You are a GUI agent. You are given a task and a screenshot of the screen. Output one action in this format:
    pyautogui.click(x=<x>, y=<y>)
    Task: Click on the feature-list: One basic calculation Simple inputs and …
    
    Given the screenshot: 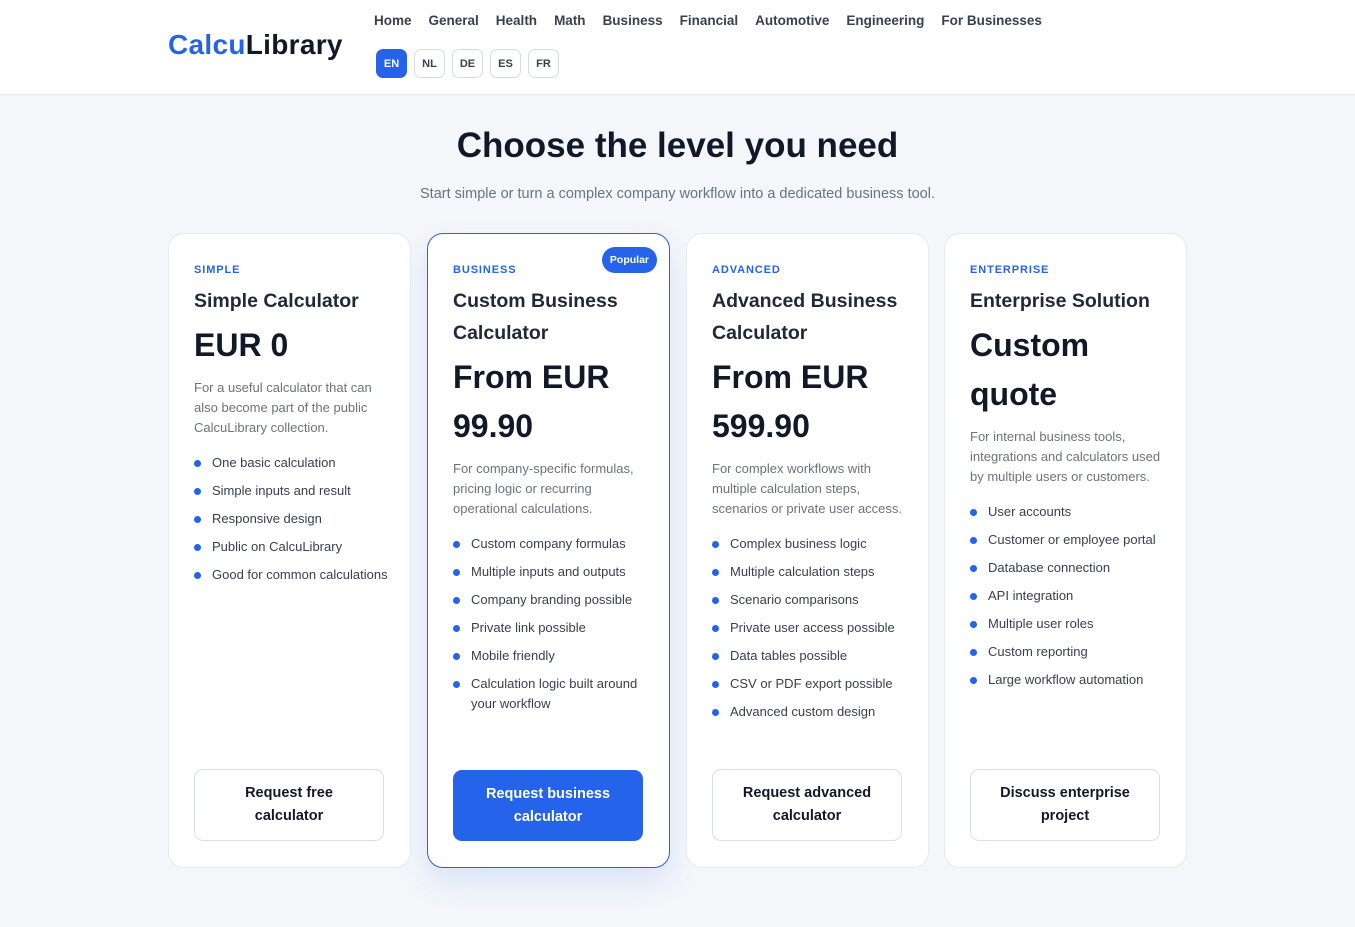 What is the action you would take?
    pyautogui.click(x=292, y=519)
    